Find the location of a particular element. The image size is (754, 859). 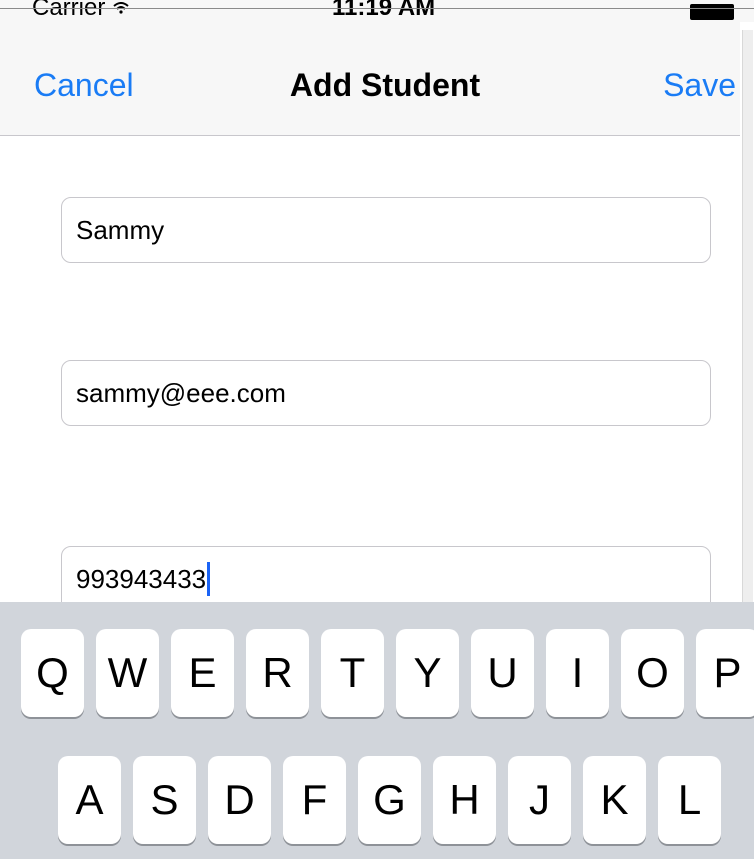

key-p: P is located at coordinates (725, 673).